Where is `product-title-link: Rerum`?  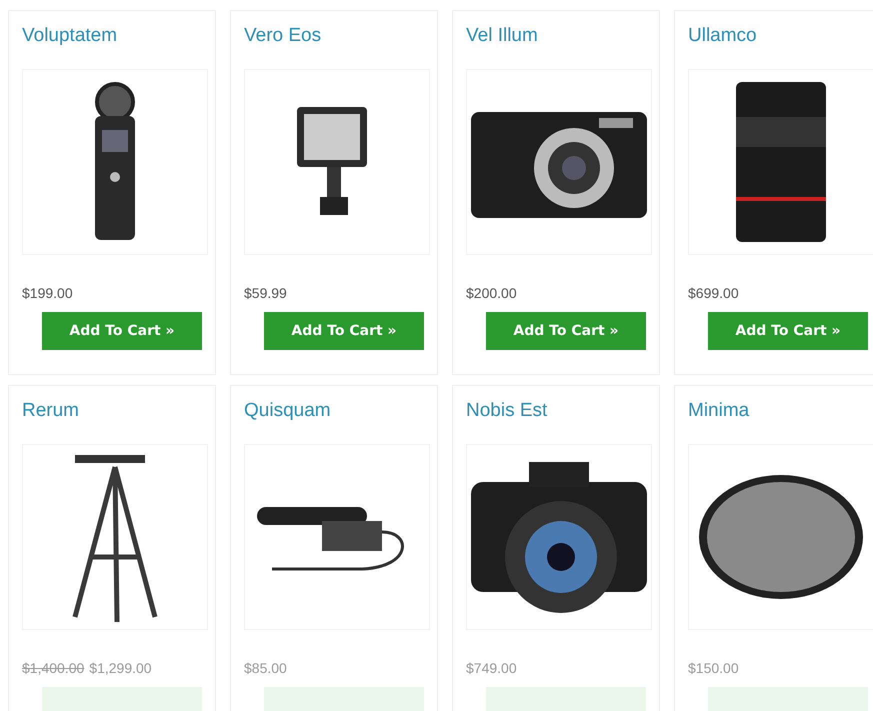 product-title-link: Rerum is located at coordinates (51, 411).